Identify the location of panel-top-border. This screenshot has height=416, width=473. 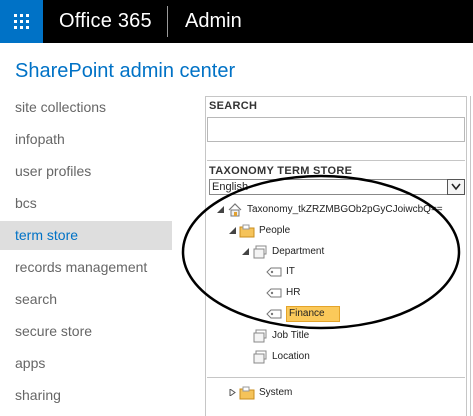
(336, 96).